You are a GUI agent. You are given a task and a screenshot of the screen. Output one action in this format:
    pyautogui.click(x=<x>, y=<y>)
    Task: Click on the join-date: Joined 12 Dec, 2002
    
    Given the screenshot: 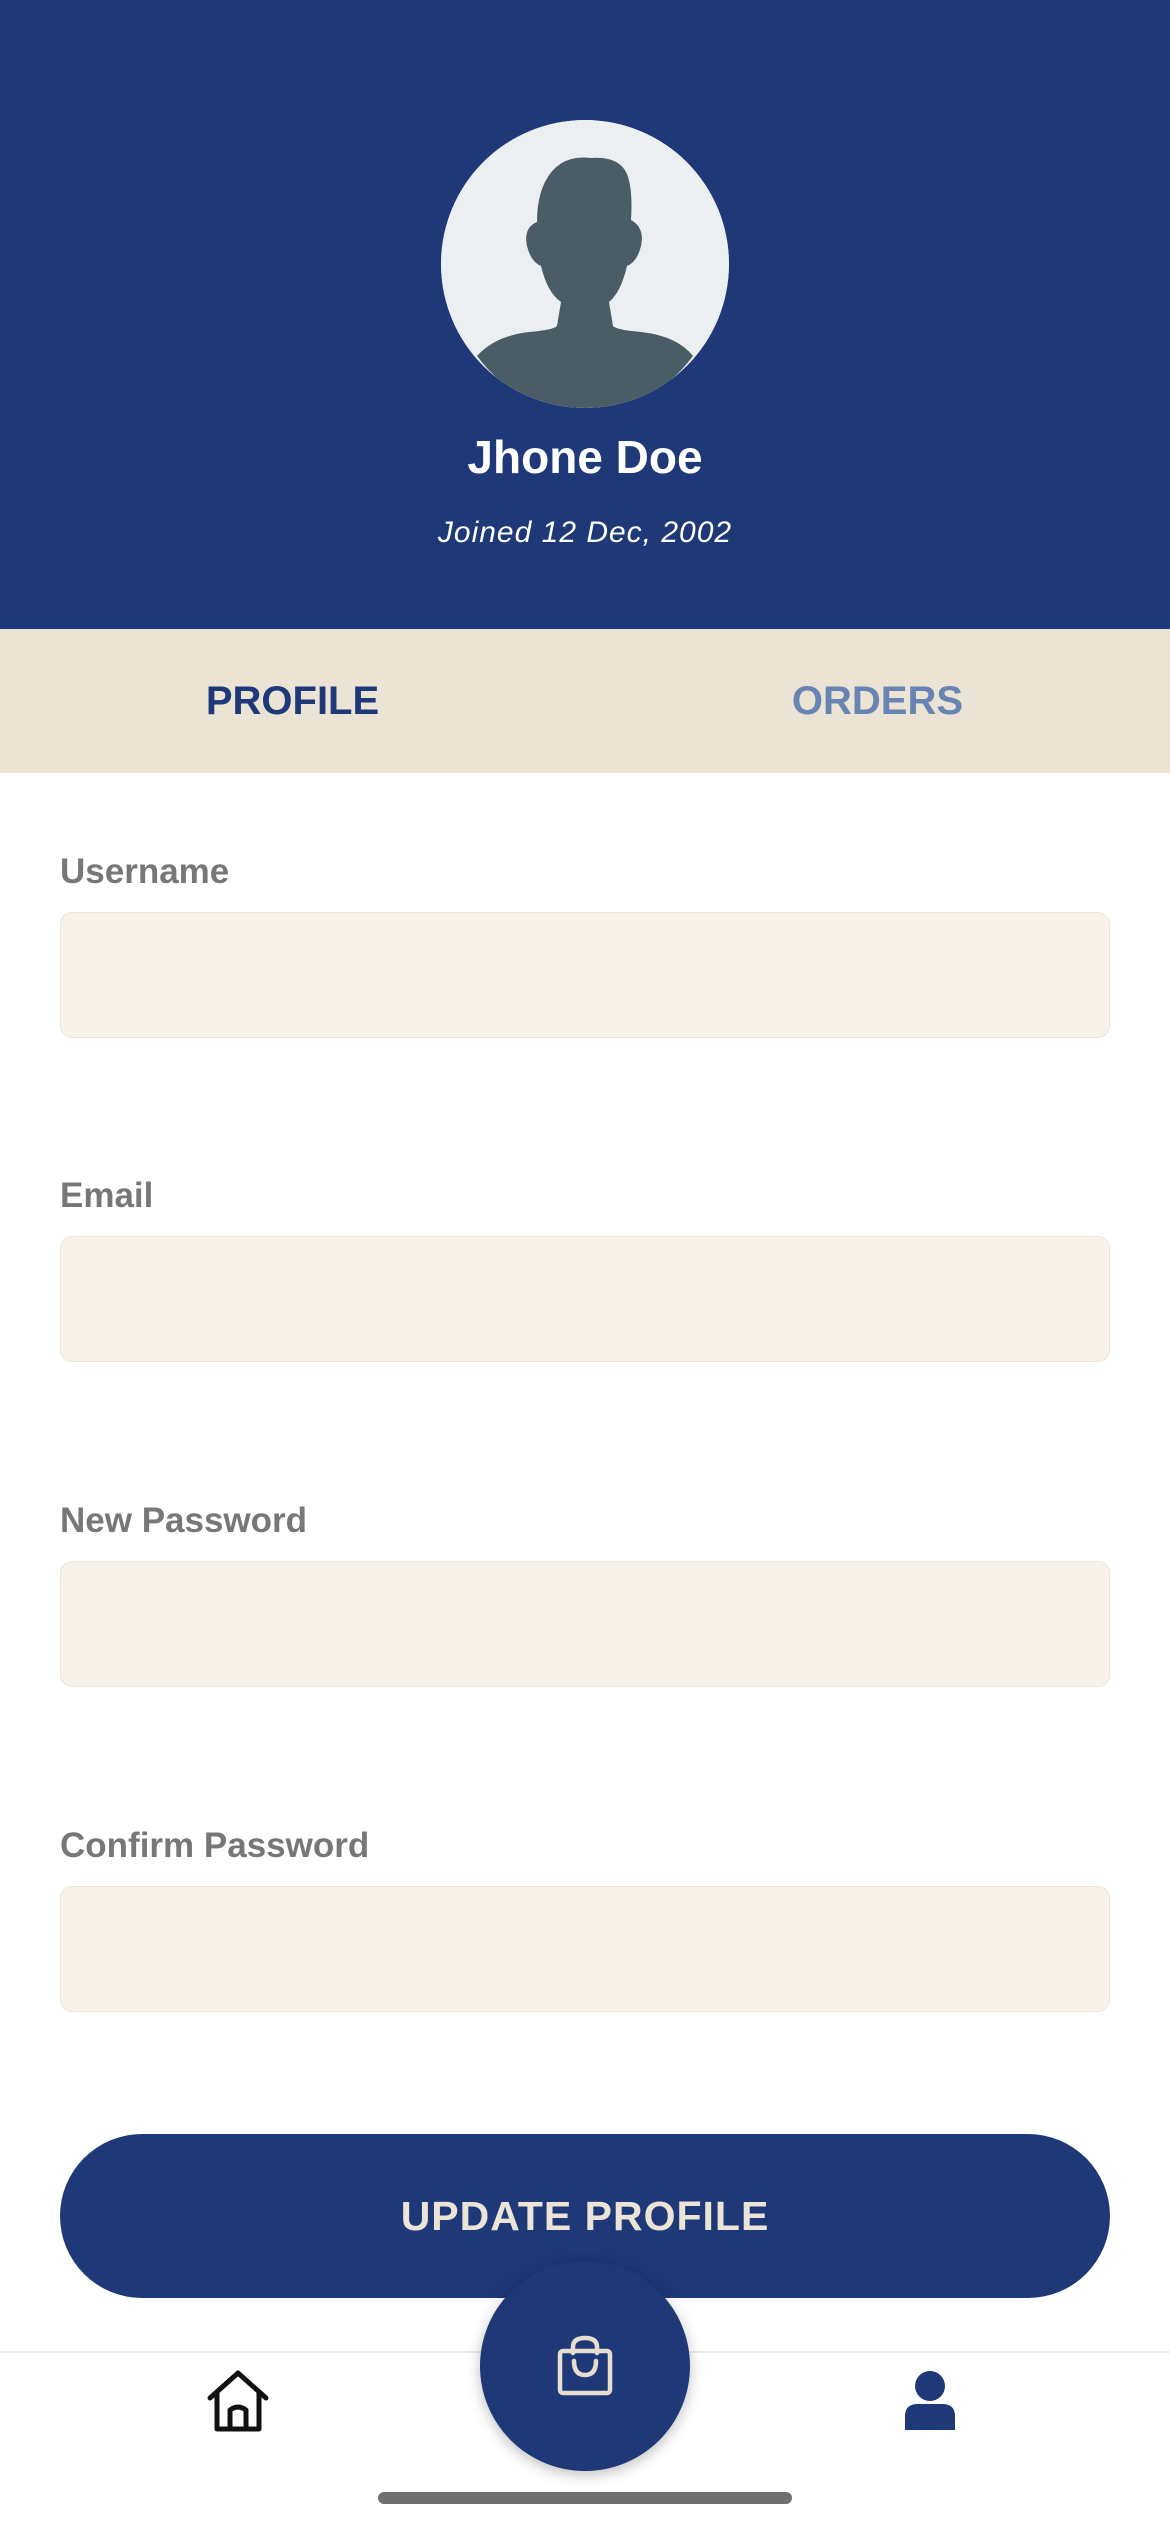 What is the action you would take?
    pyautogui.click(x=585, y=532)
    